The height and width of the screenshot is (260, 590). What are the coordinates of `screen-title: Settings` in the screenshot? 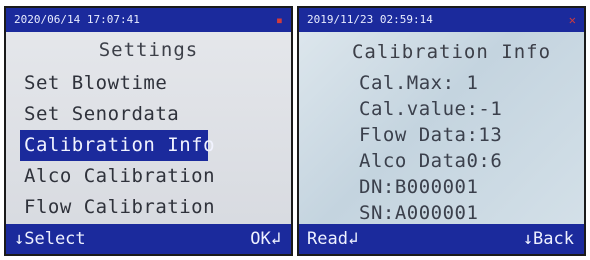 It's located at (148, 50).